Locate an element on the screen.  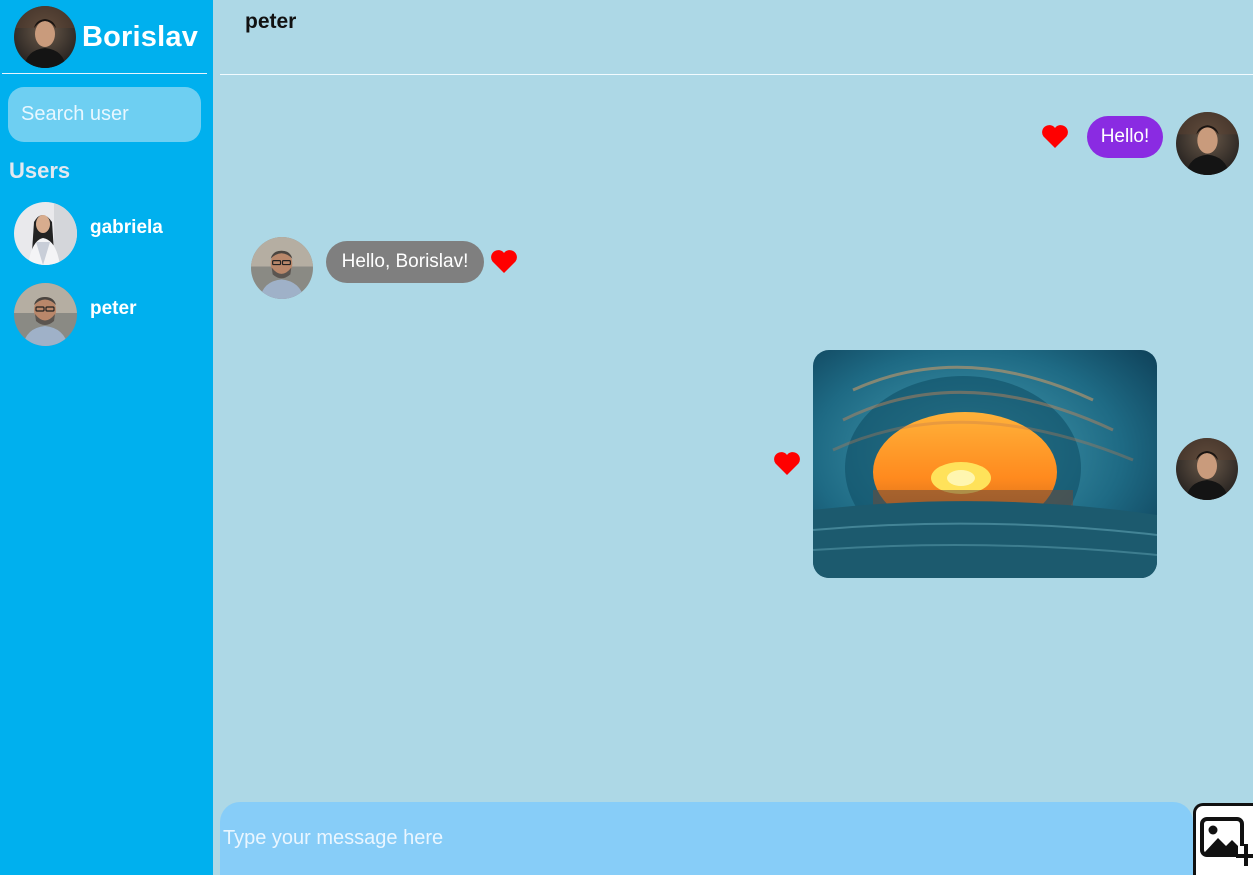
chat-title: peter is located at coordinates (271, 21).